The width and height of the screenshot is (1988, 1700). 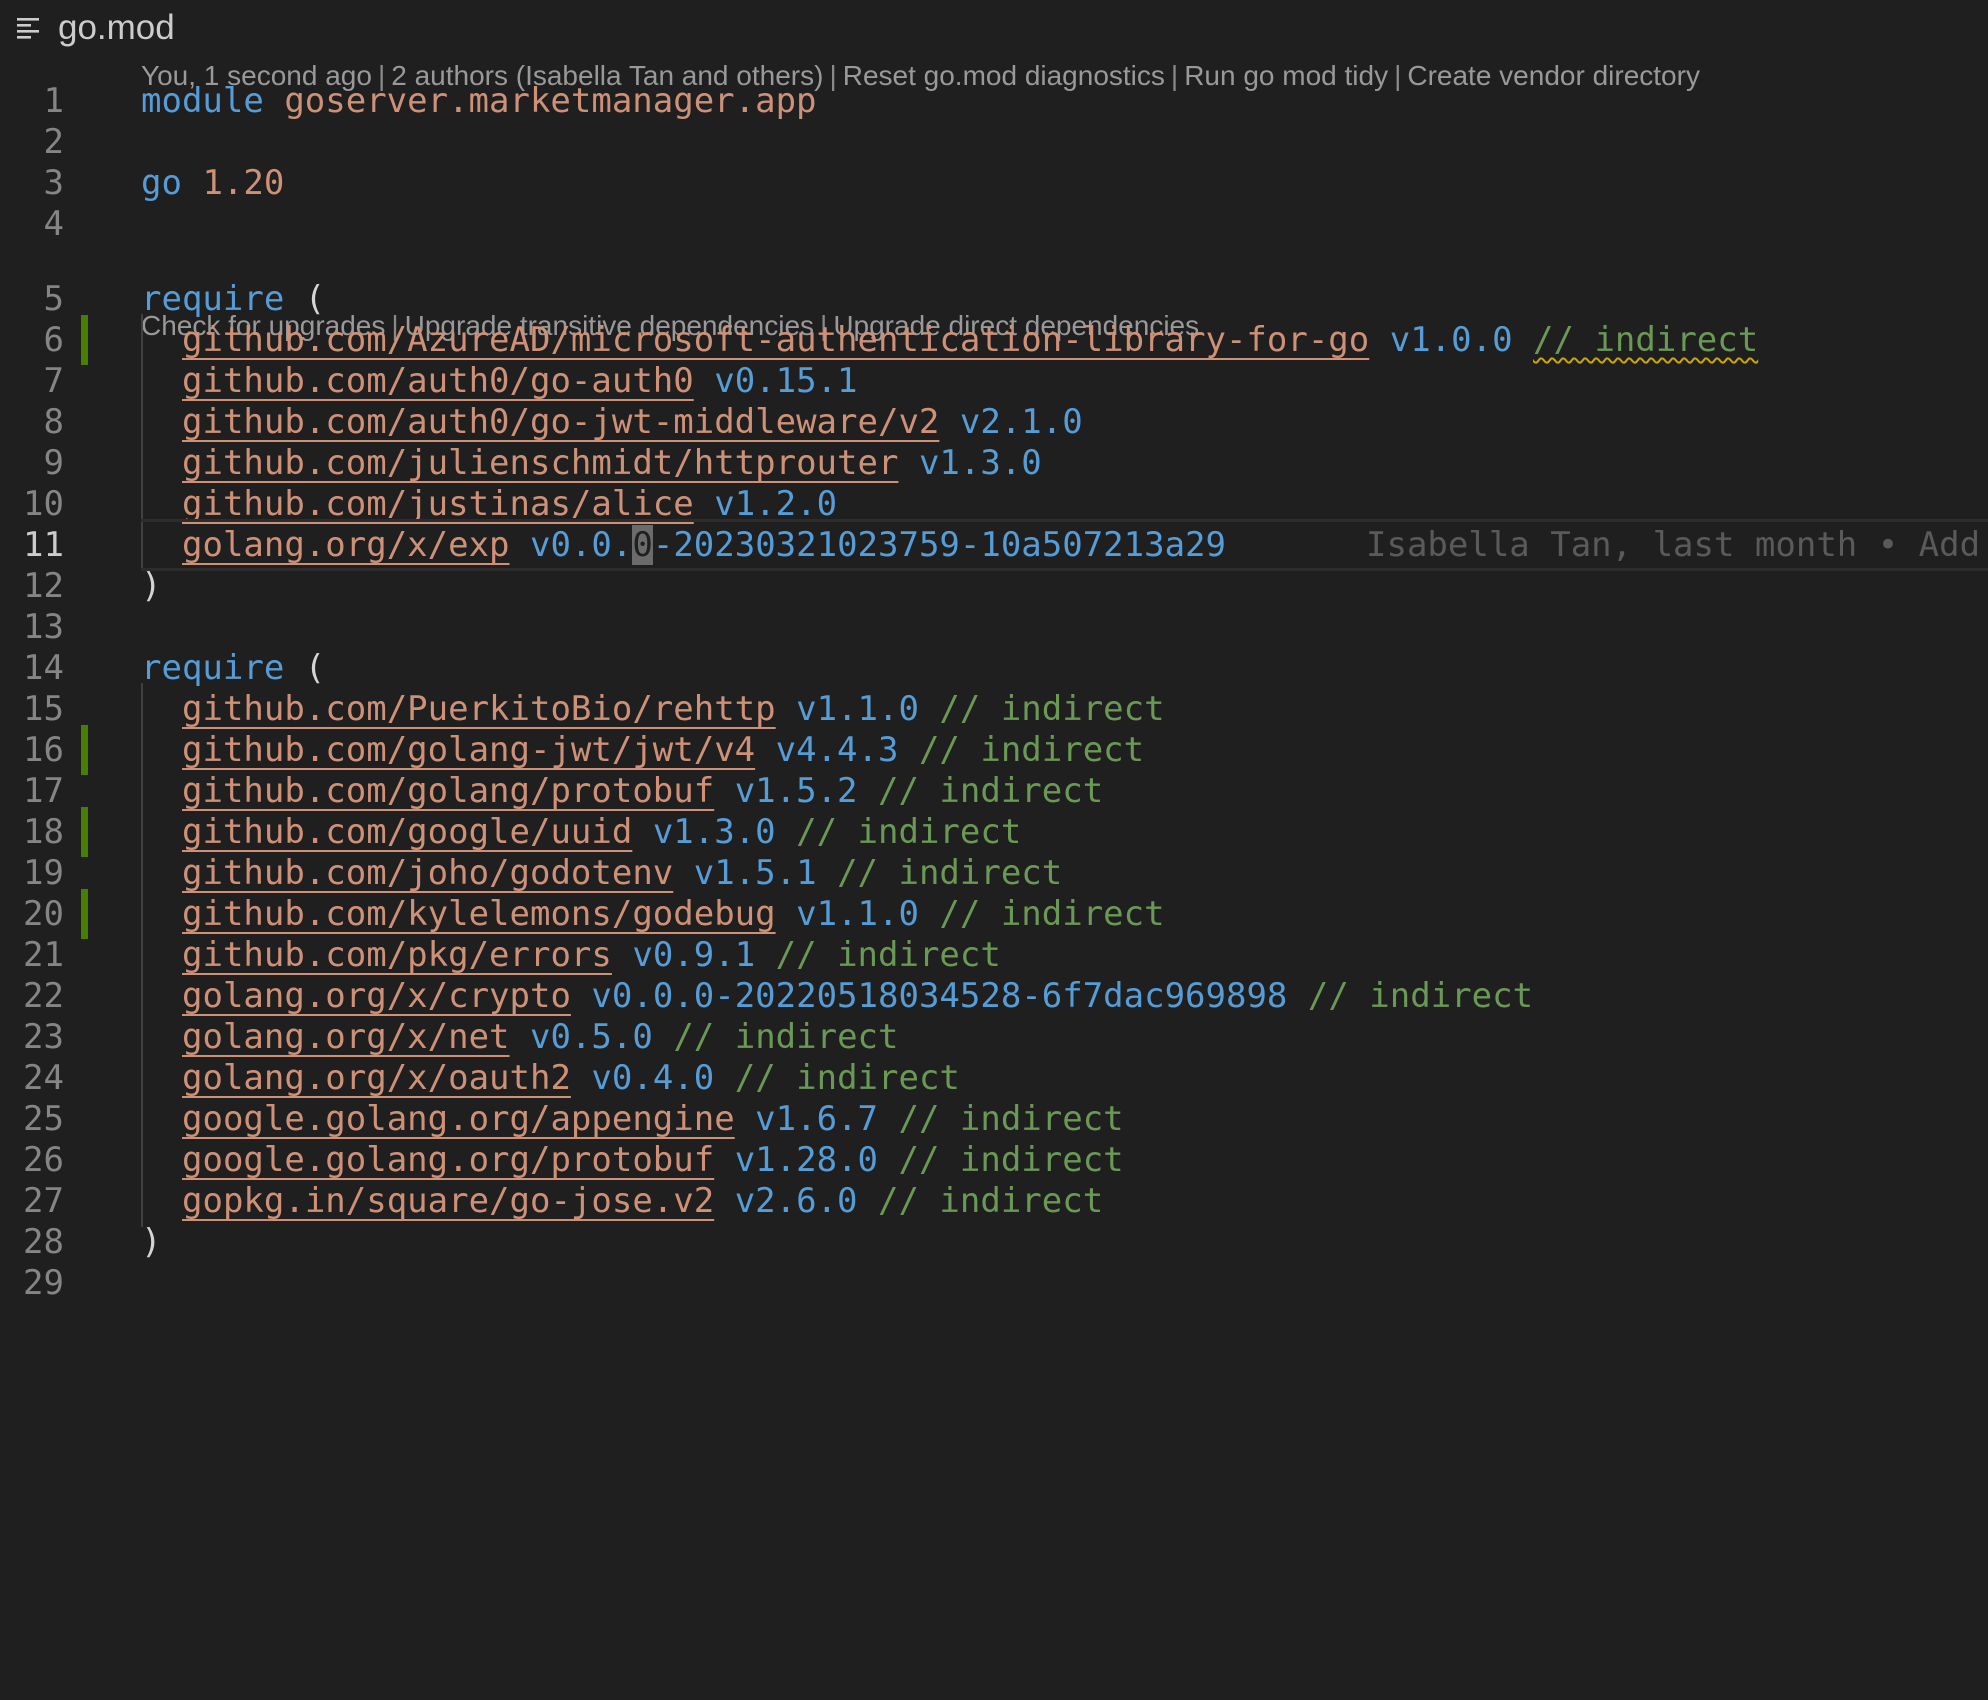 What do you see at coordinates (1673, 545) in the screenshot?
I see `inline-git-blame: Isabella Tan, last month • Add` at bounding box center [1673, 545].